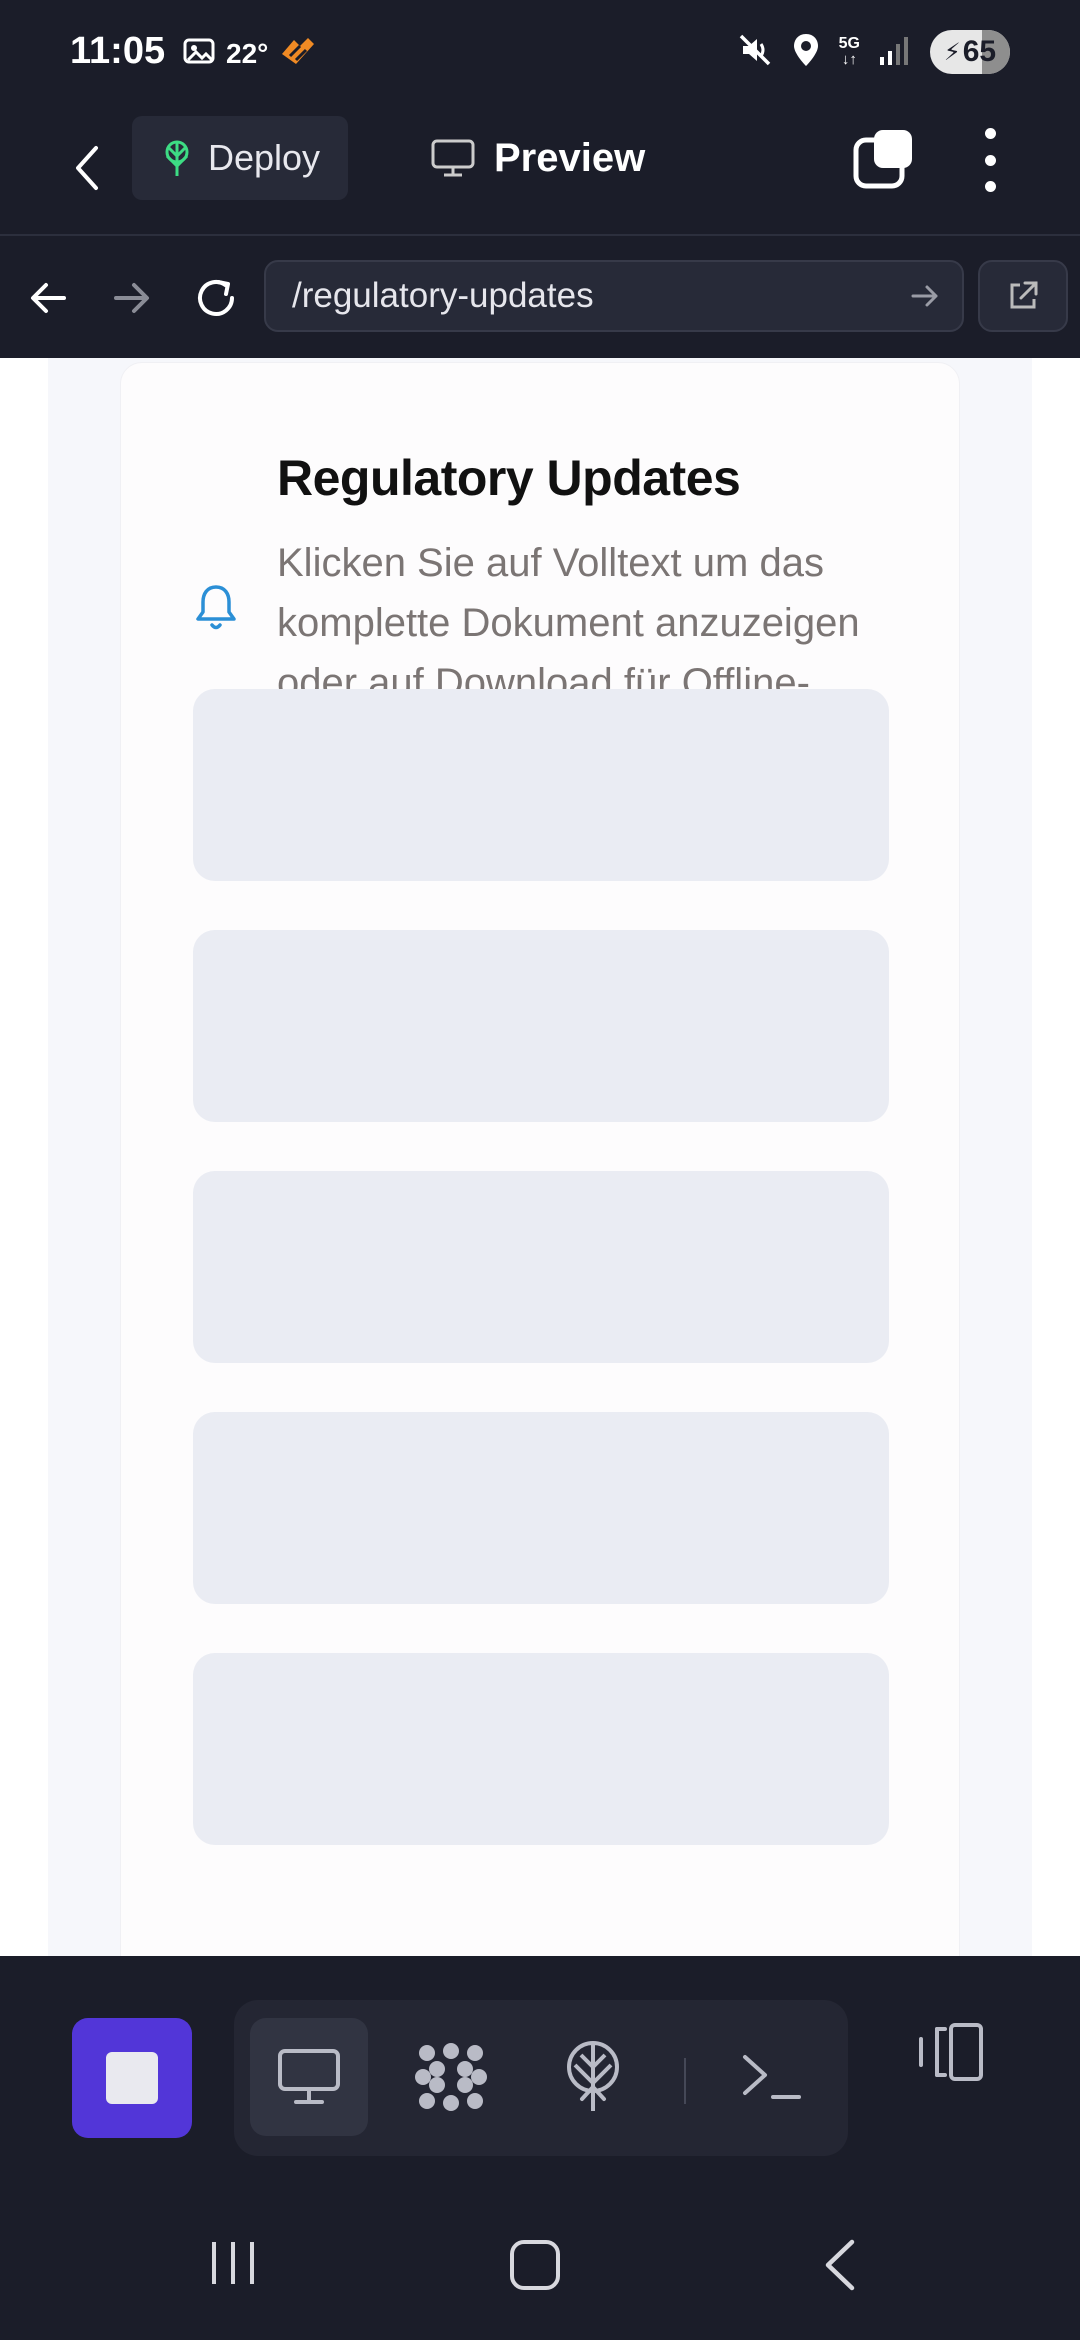 The height and width of the screenshot is (2340, 1080). I want to click on arrow-left-icon, so click(48, 298).